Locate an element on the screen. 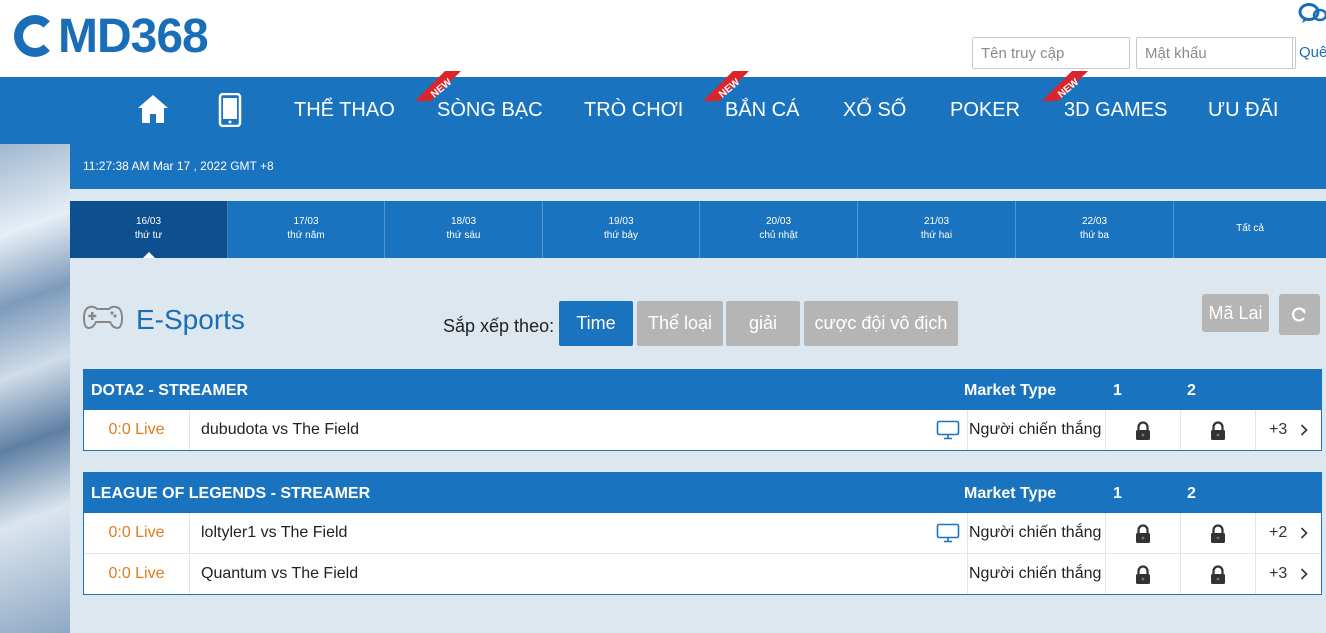  logo-text: MD368 is located at coordinates (133, 36).